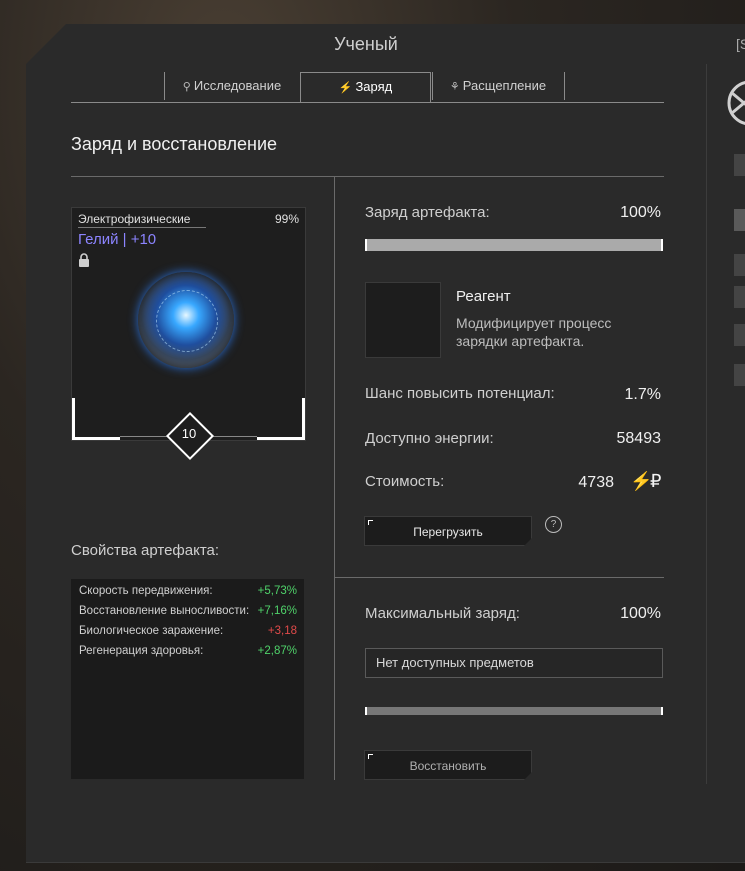 The image size is (745, 871). Describe the element at coordinates (640, 212) in the screenshot. I see `charge-value: 100%` at that location.